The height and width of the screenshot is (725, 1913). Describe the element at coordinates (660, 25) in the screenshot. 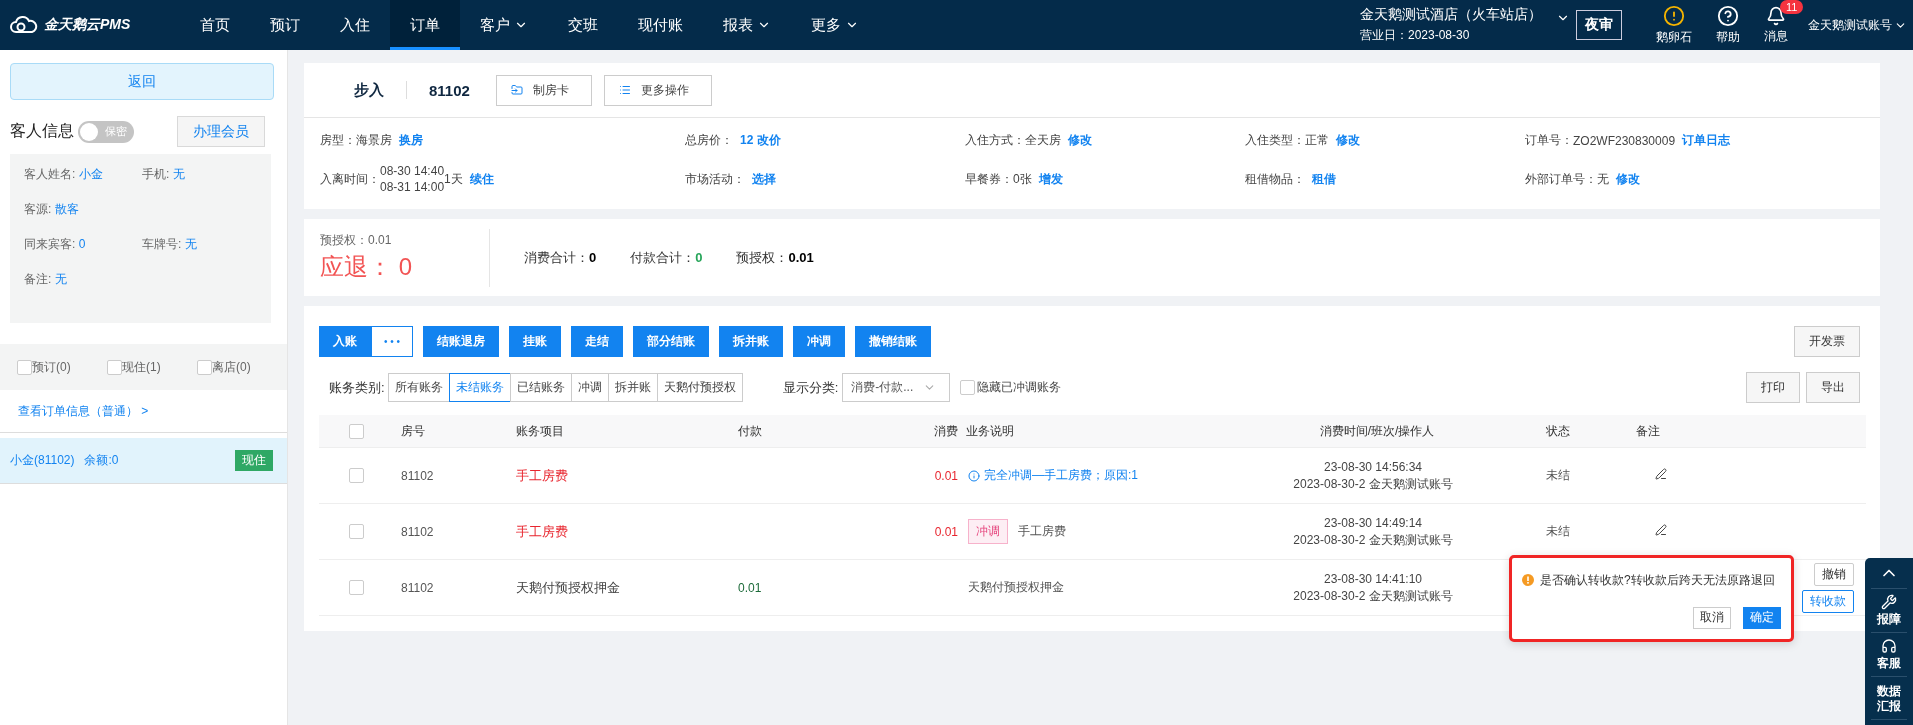

I see `nav-tab: 现付账` at that location.